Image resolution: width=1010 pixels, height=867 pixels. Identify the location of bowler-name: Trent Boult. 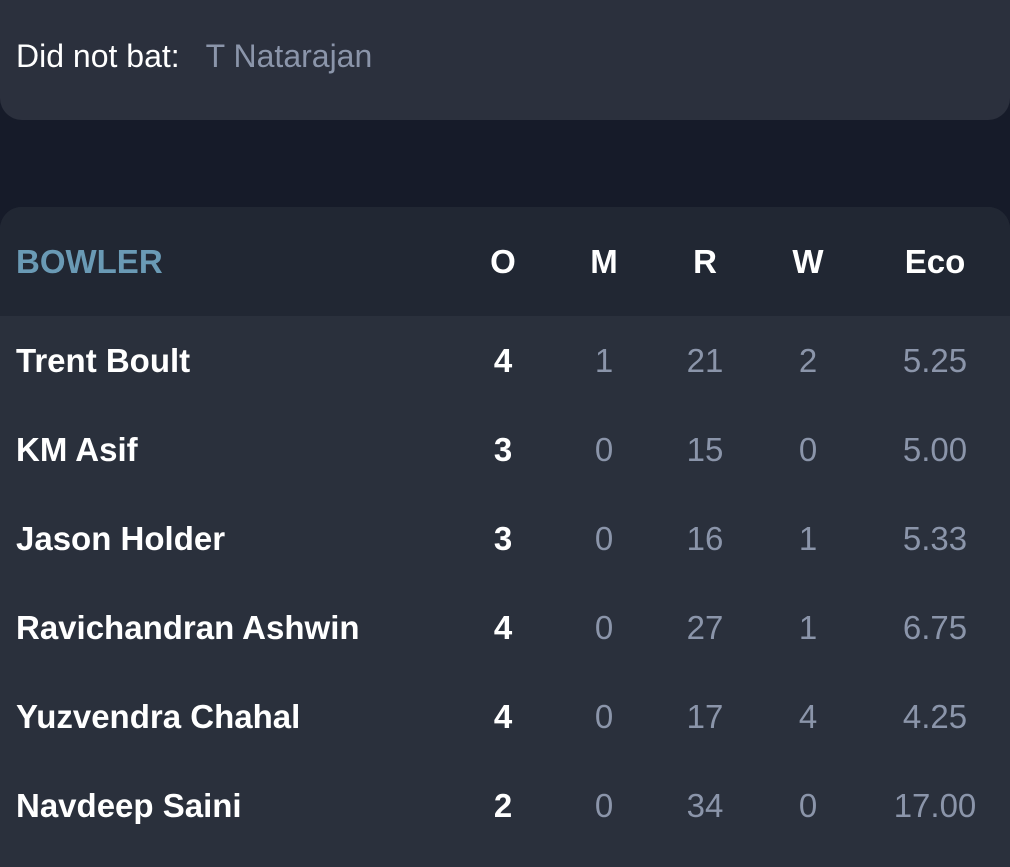
(103, 361).